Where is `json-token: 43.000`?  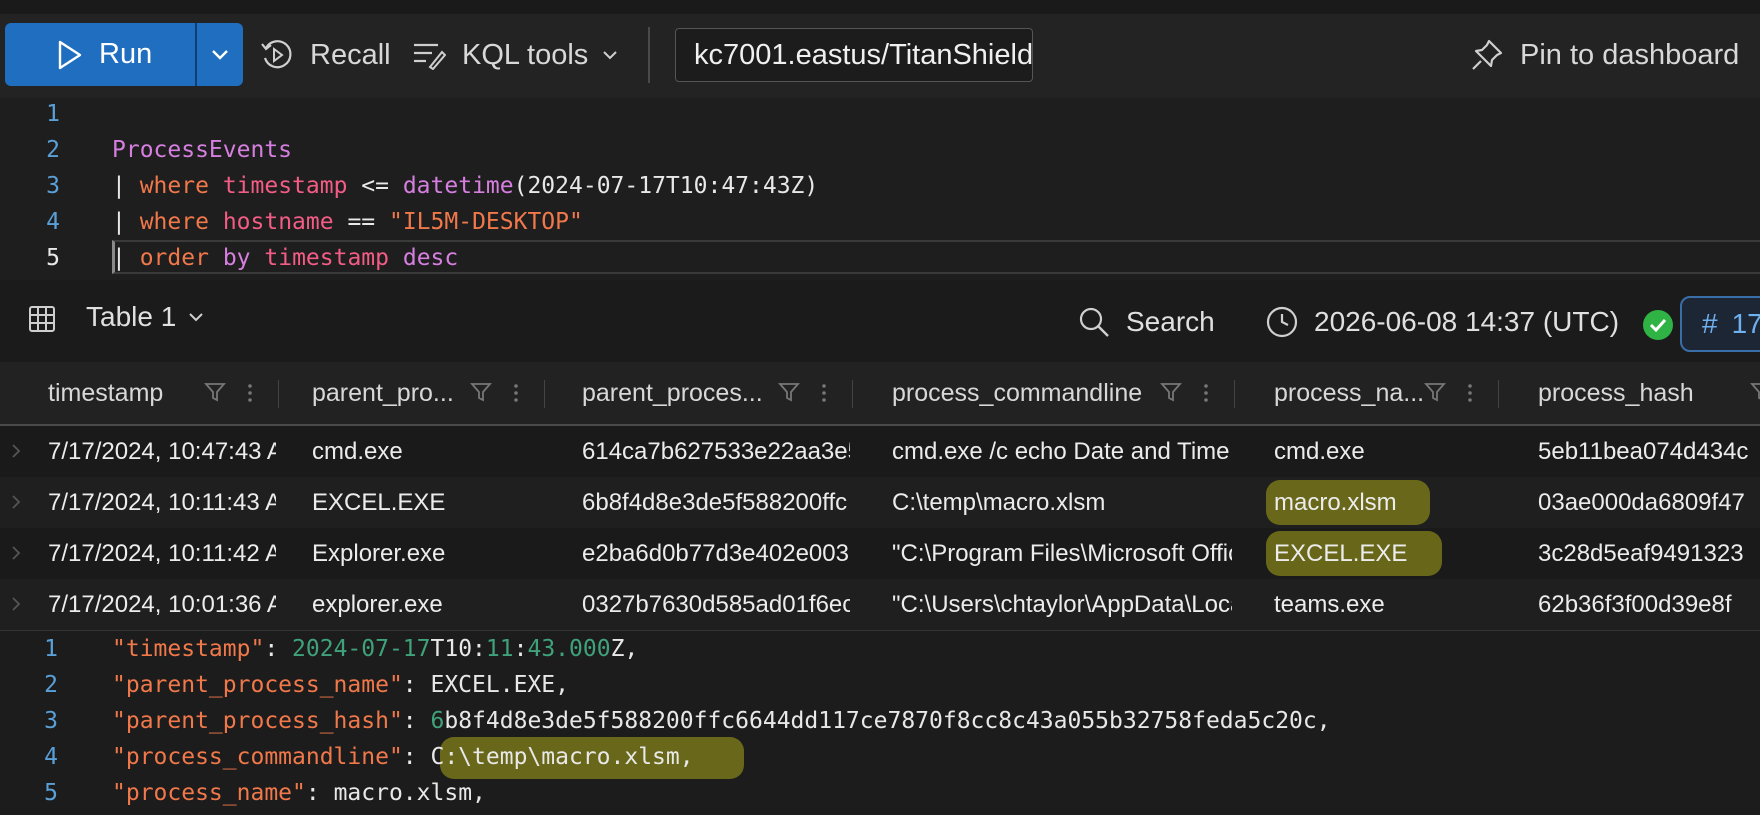 json-token: 43.000 is located at coordinates (569, 649).